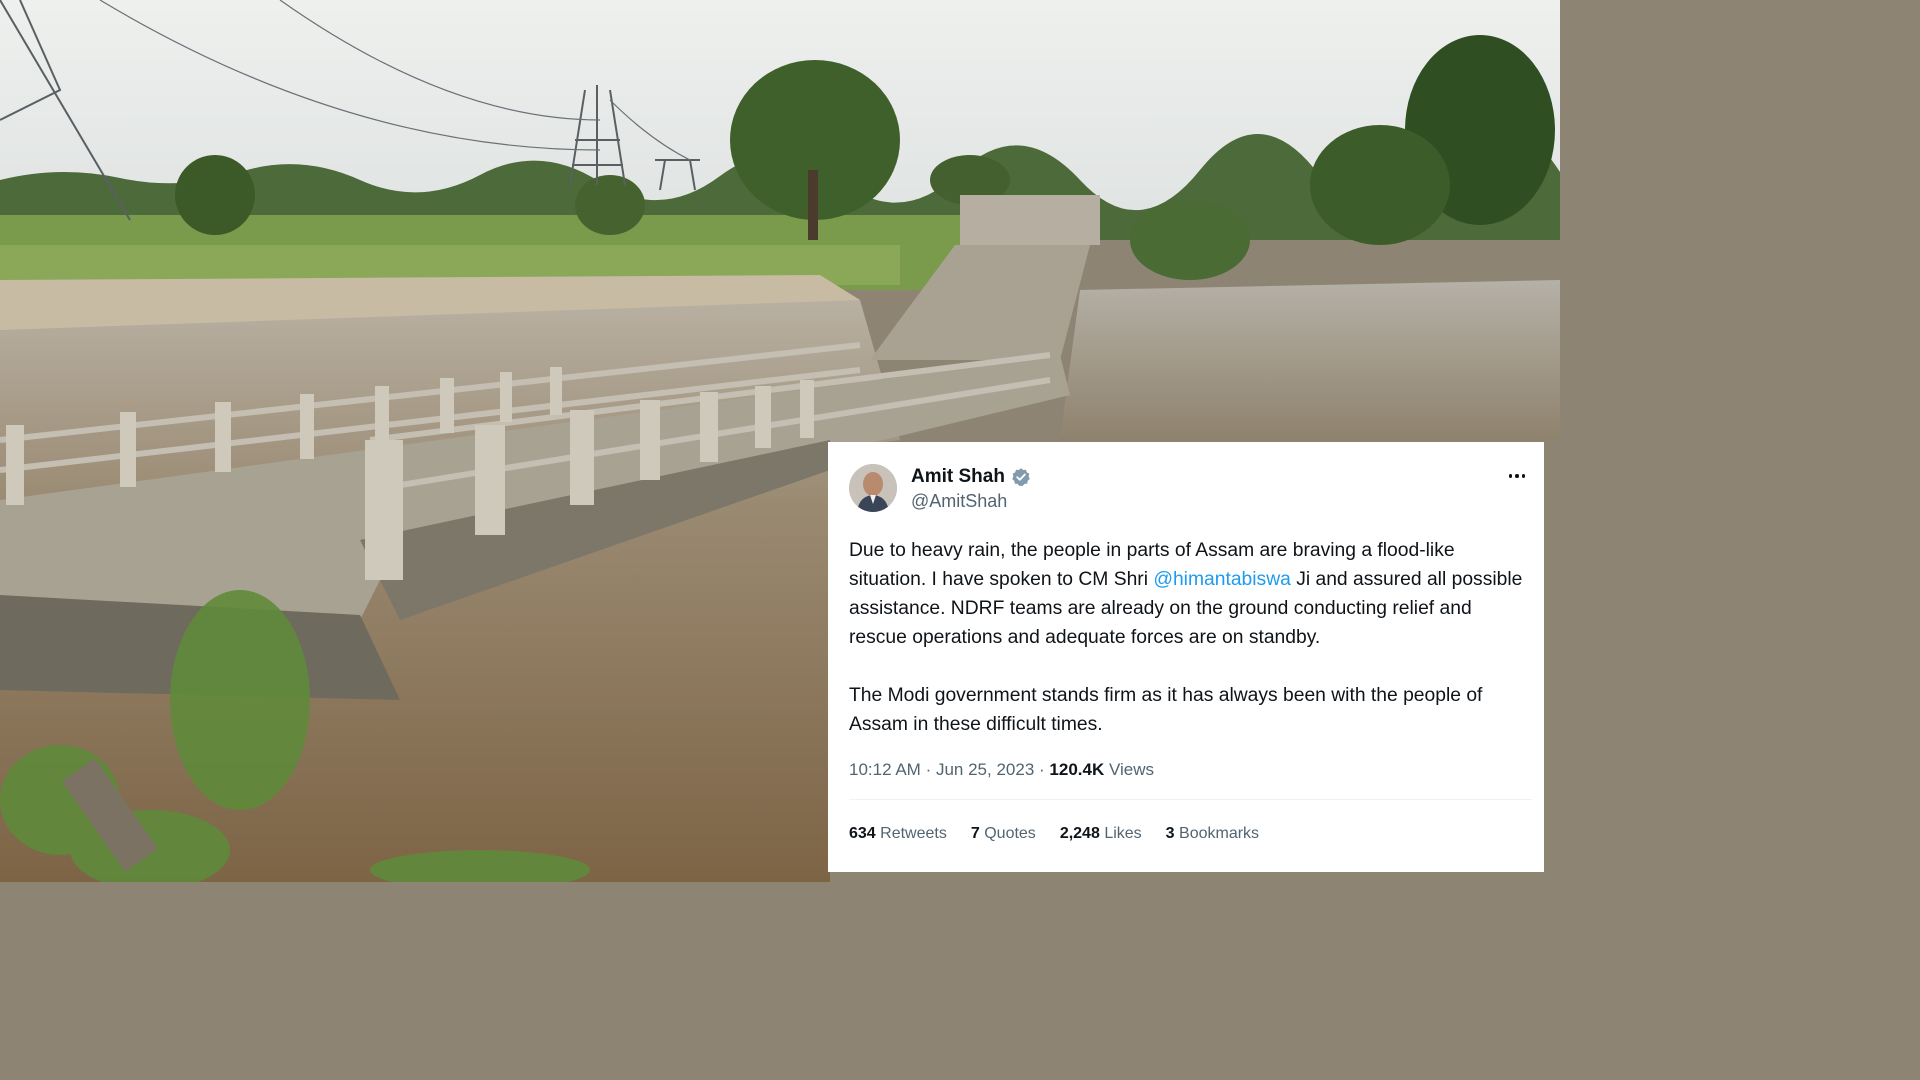 The height and width of the screenshot is (1080, 1920). Describe the element at coordinates (1101, 834) in the screenshot. I see `likes-stat: 2,248 Likes` at that location.